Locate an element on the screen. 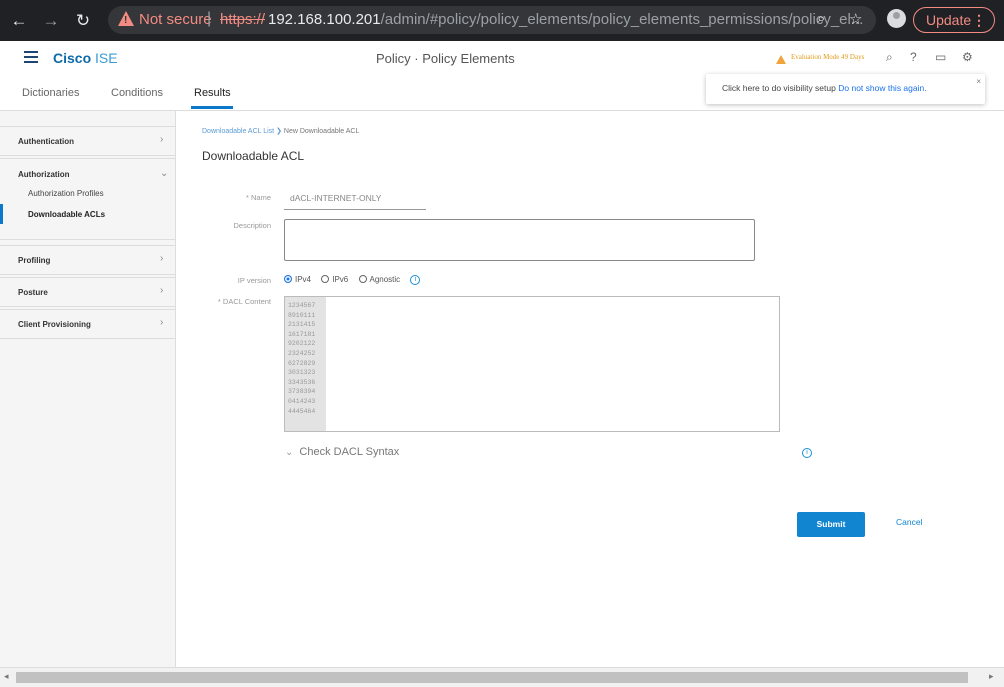  name-input is located at coordinates (355, 198).